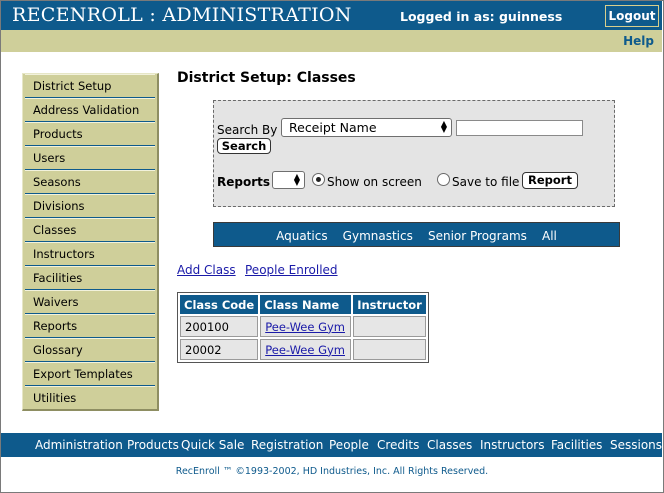  I want to click on footer-link-registration: Registration, so click(287, 445).